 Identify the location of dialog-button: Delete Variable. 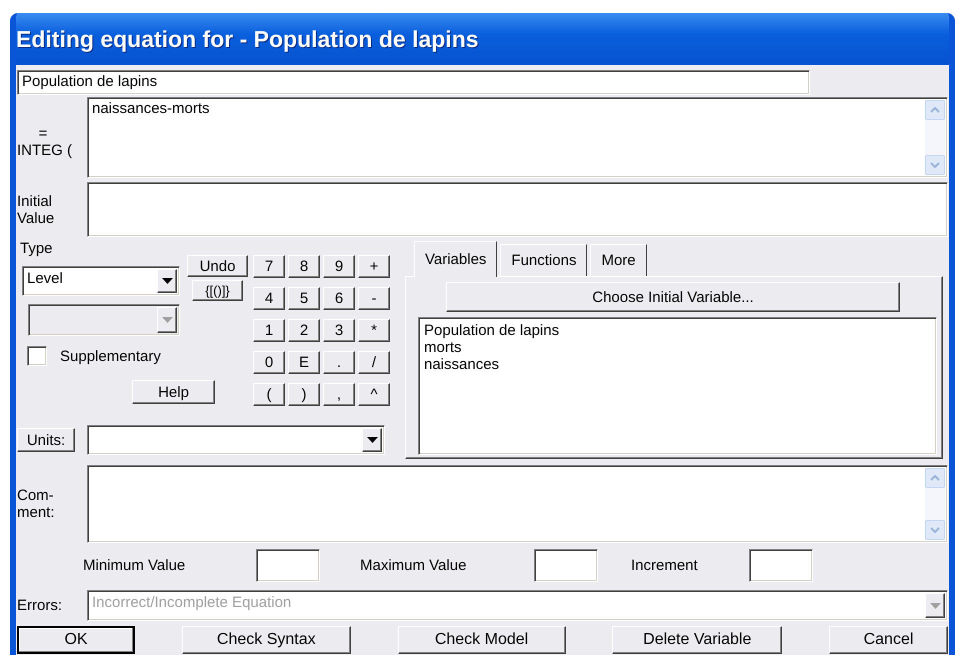
(697, 640).